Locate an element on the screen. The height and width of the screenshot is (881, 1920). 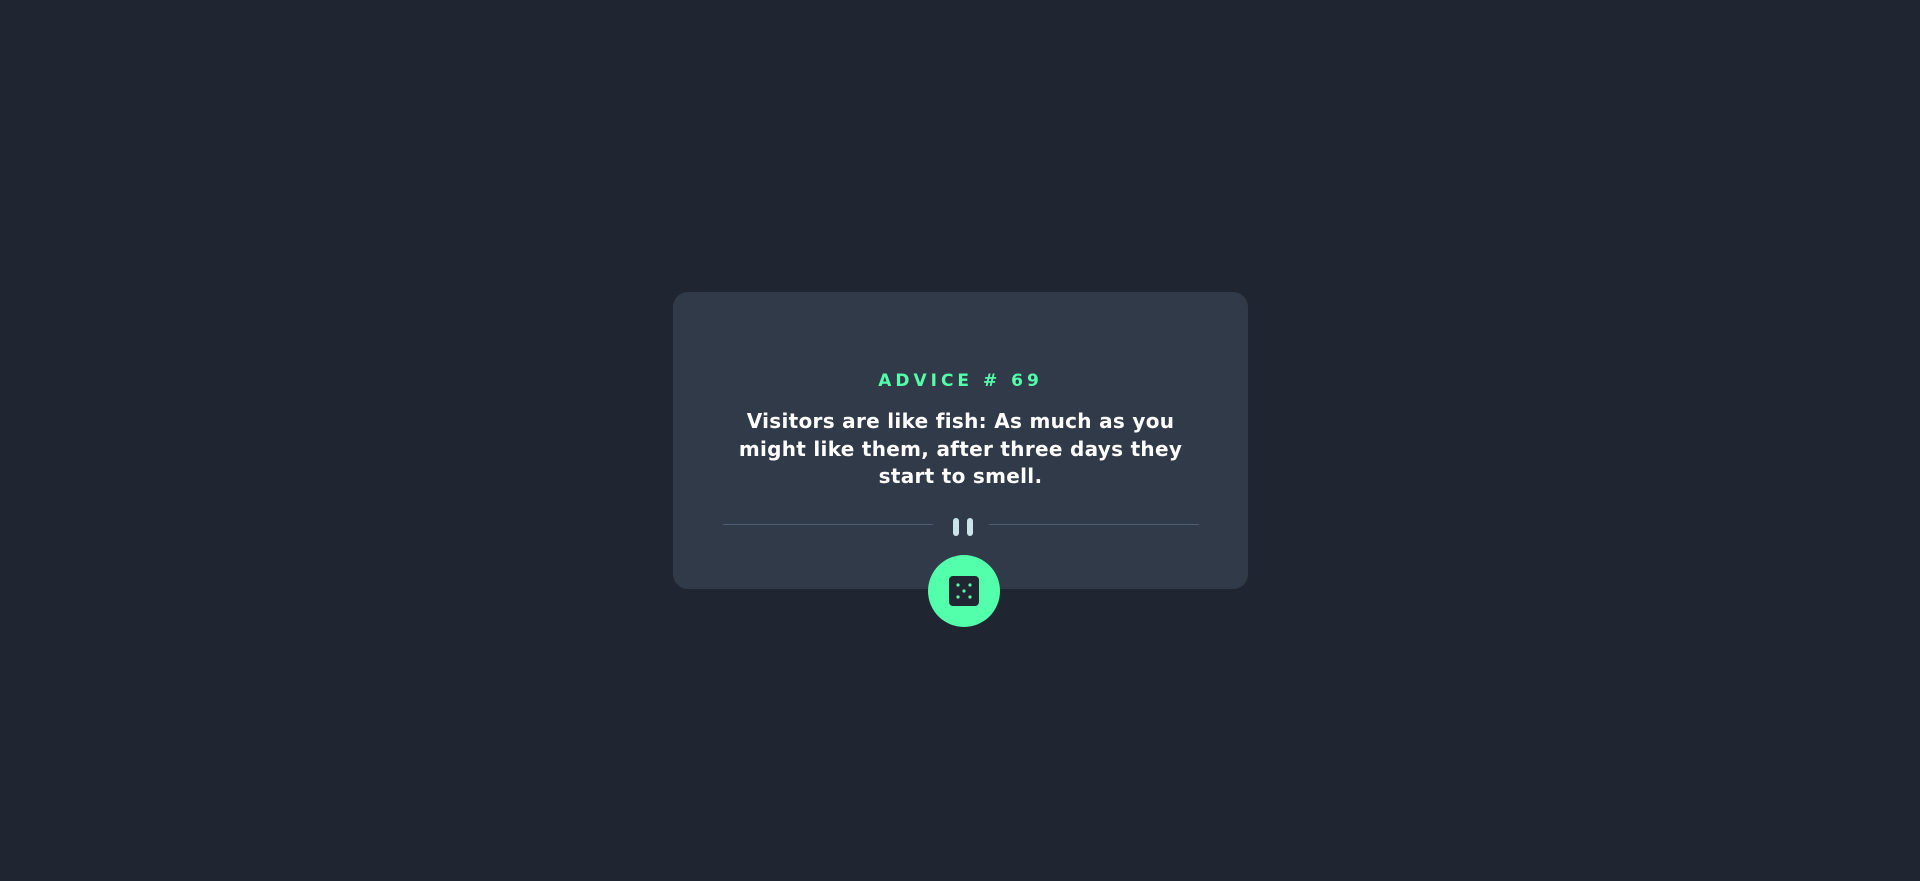
divider-line-left is located at coordinates (828, 524).